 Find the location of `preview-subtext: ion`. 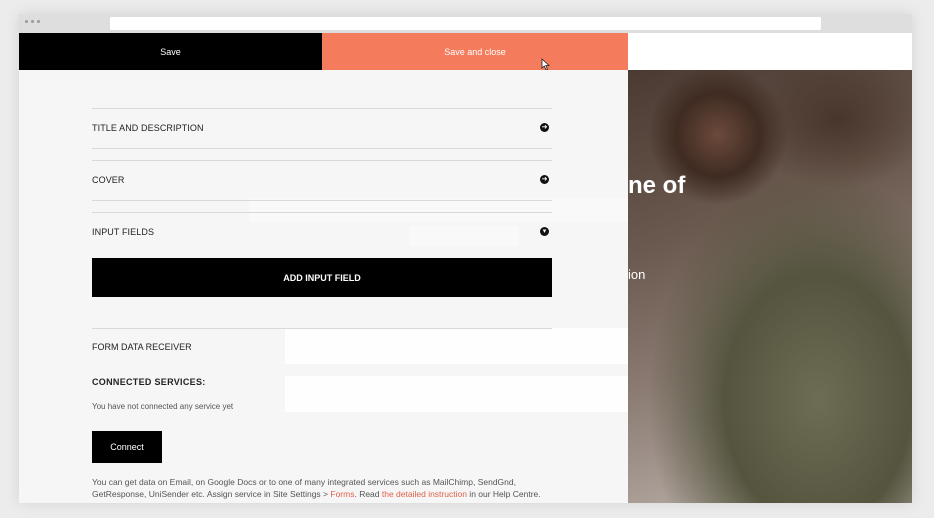

preview-subtext: ion is located at coordinates (637, 274).